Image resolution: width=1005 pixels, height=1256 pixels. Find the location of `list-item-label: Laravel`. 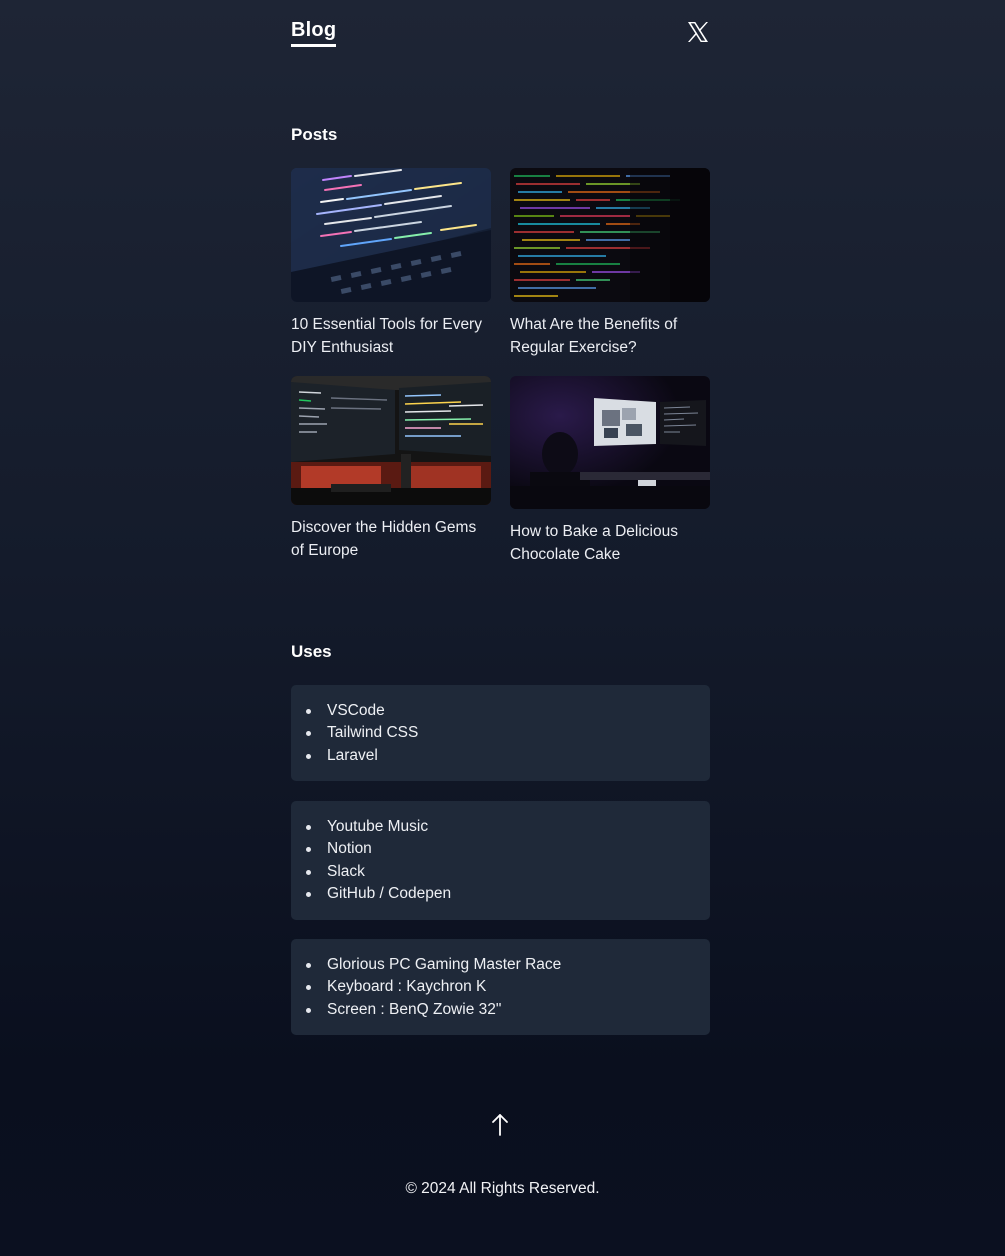

list-item-label: Laravel is located at coordinates (352, 755).